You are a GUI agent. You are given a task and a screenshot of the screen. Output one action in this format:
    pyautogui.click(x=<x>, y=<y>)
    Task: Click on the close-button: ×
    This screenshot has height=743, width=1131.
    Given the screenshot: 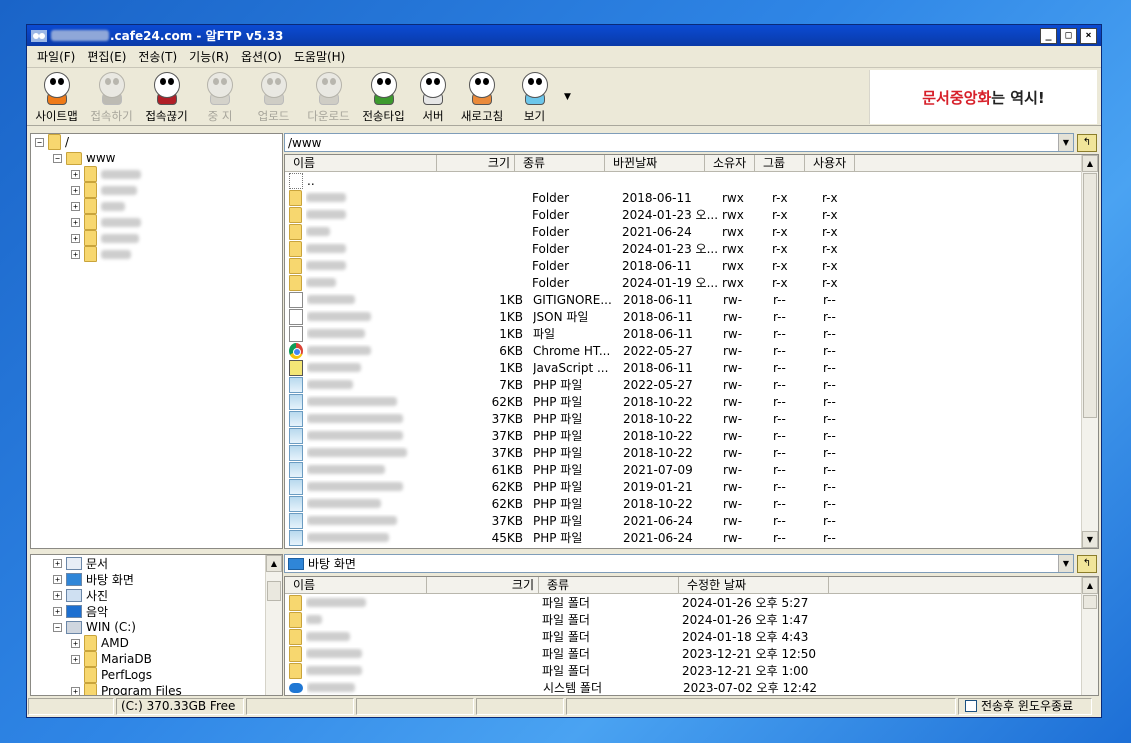 What is the action you would take?
    pyautogui.click(x=1088, y=35)
    